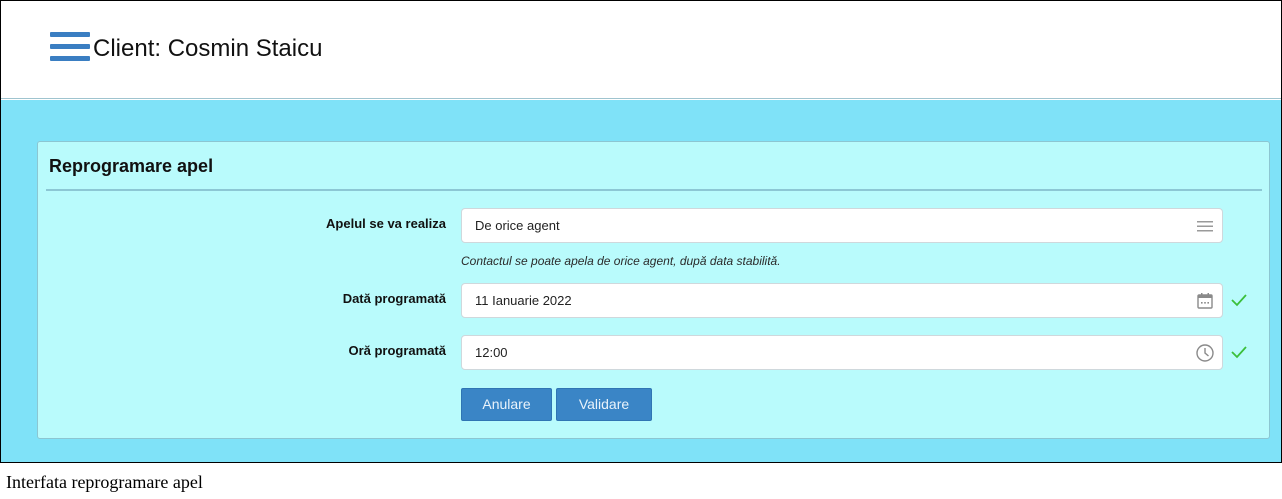  Describe the element at coordinates (70, 48) in the screenshot. I see `hamburger-menu-icon` at that location.